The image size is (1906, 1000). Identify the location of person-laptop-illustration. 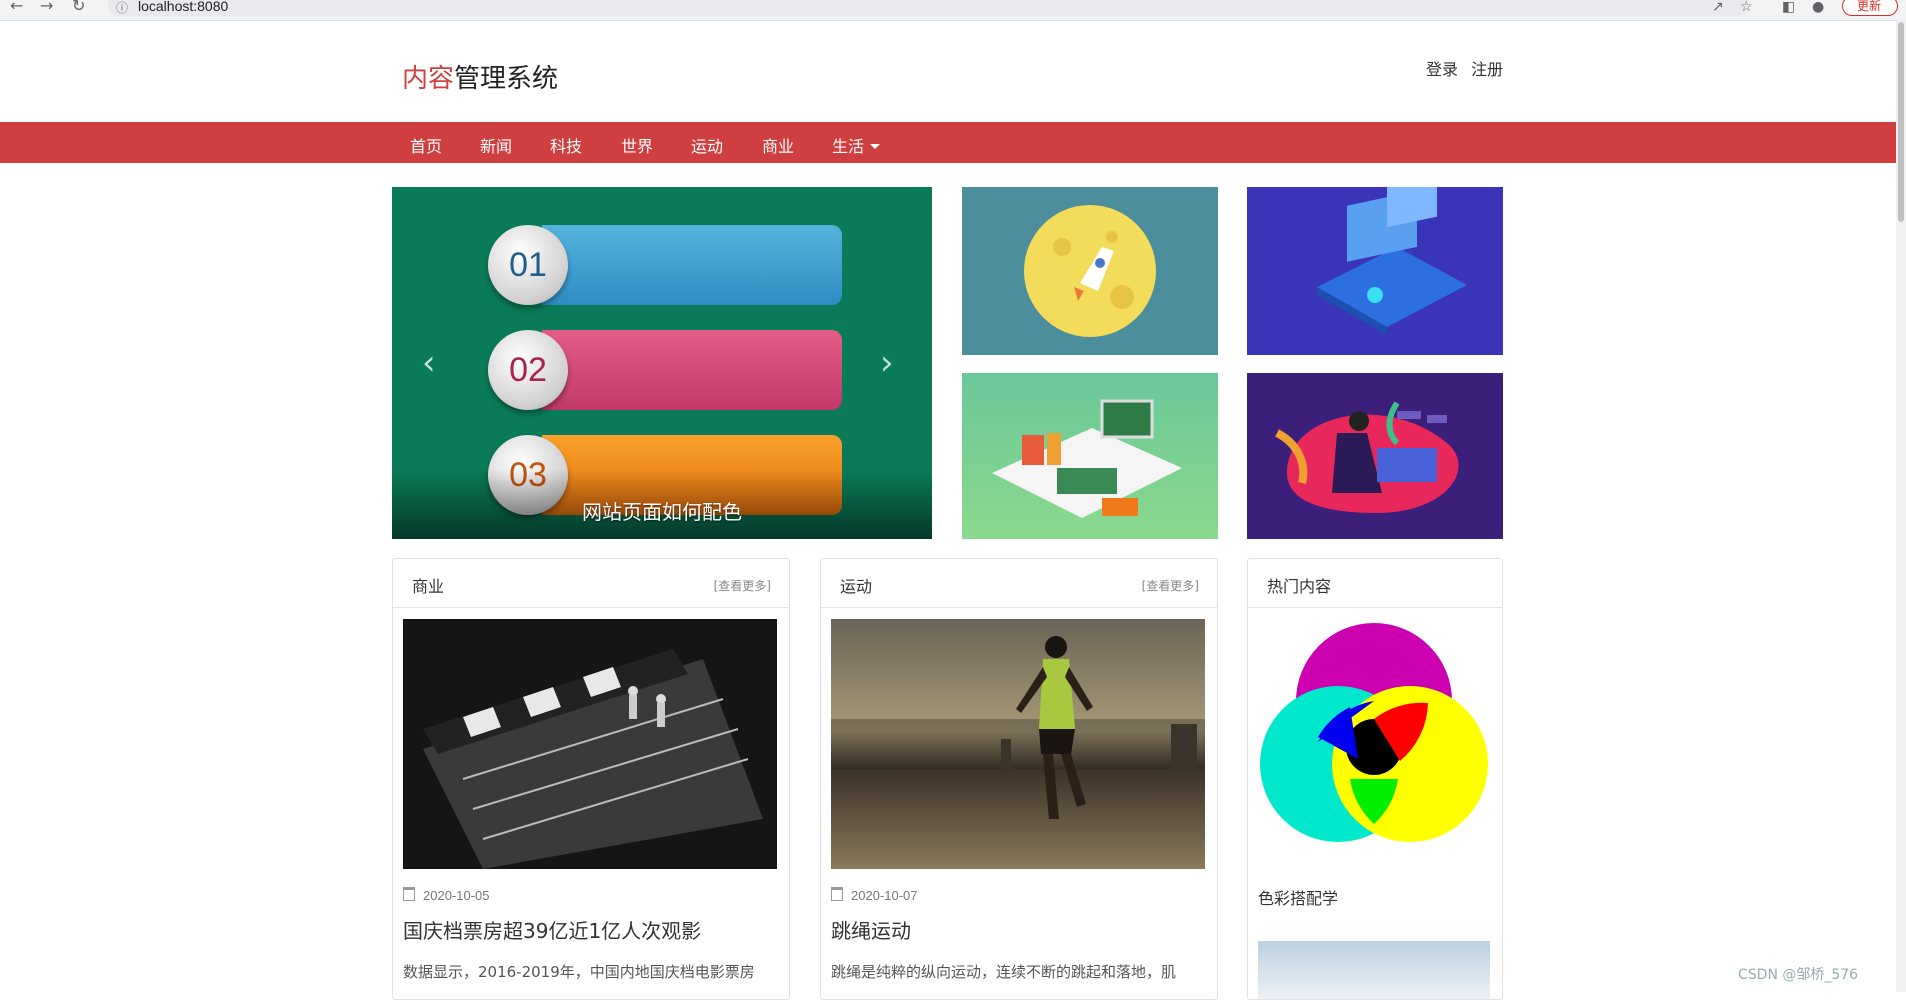
(1367, 457).